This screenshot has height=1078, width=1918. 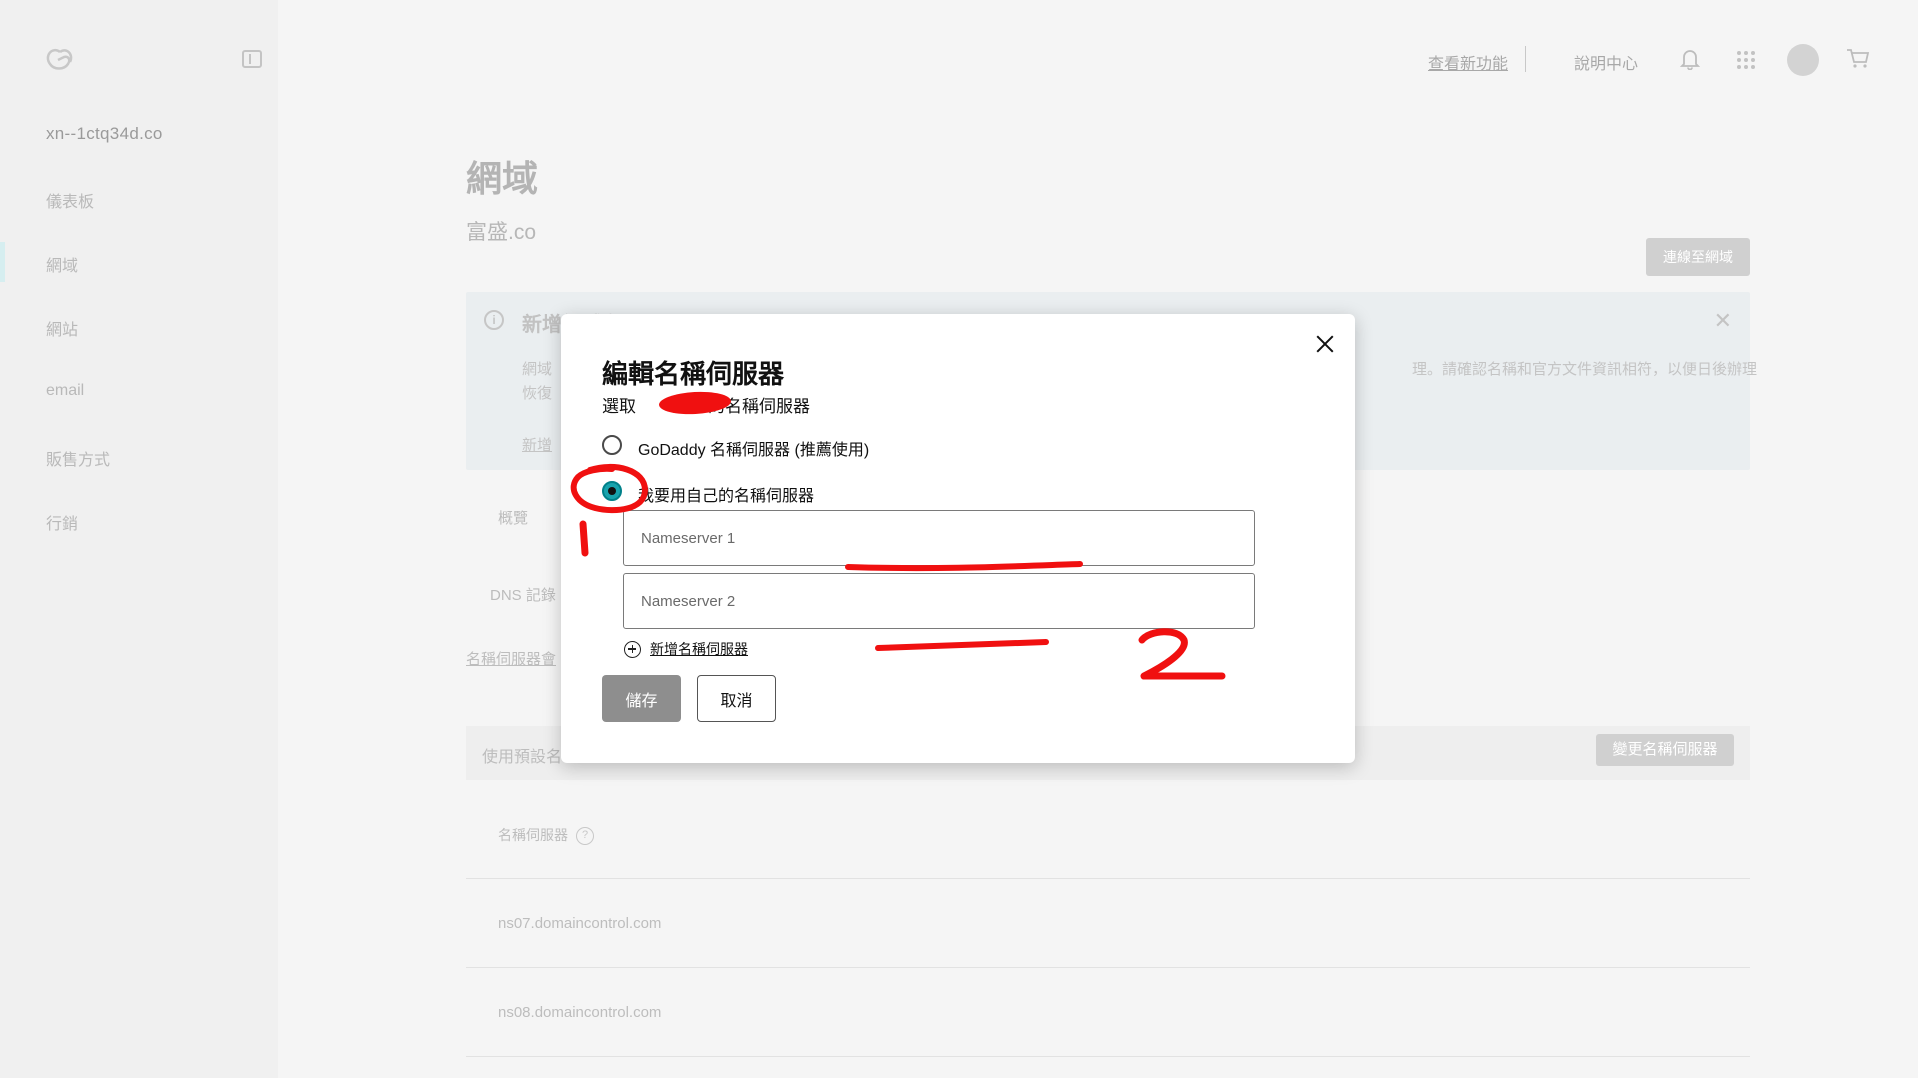 What do you see at coordinates (736, 698) in the screenshot?
I see `cancel-button: 取消` at bounding box center [736, 698].